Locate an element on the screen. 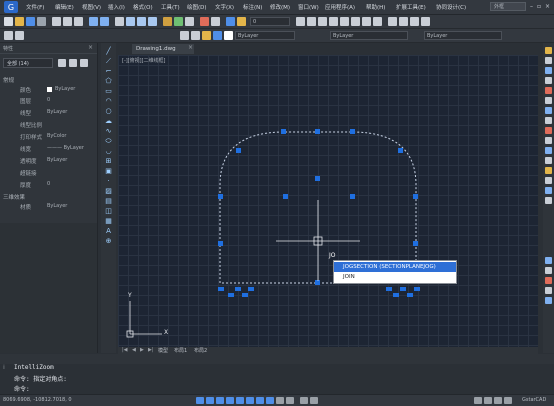 This screenshot has width=554, height=406. maximize-icon: ▫ is located at coordinates (539, 6).